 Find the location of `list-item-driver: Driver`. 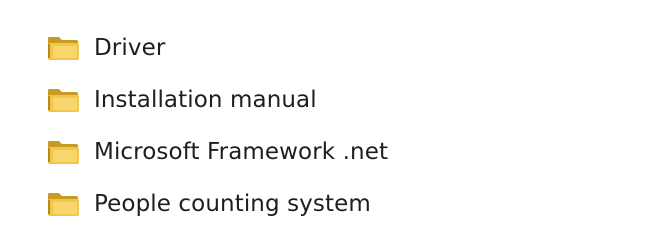

list-item-driver: Driver is located at coordinates (105, 48).